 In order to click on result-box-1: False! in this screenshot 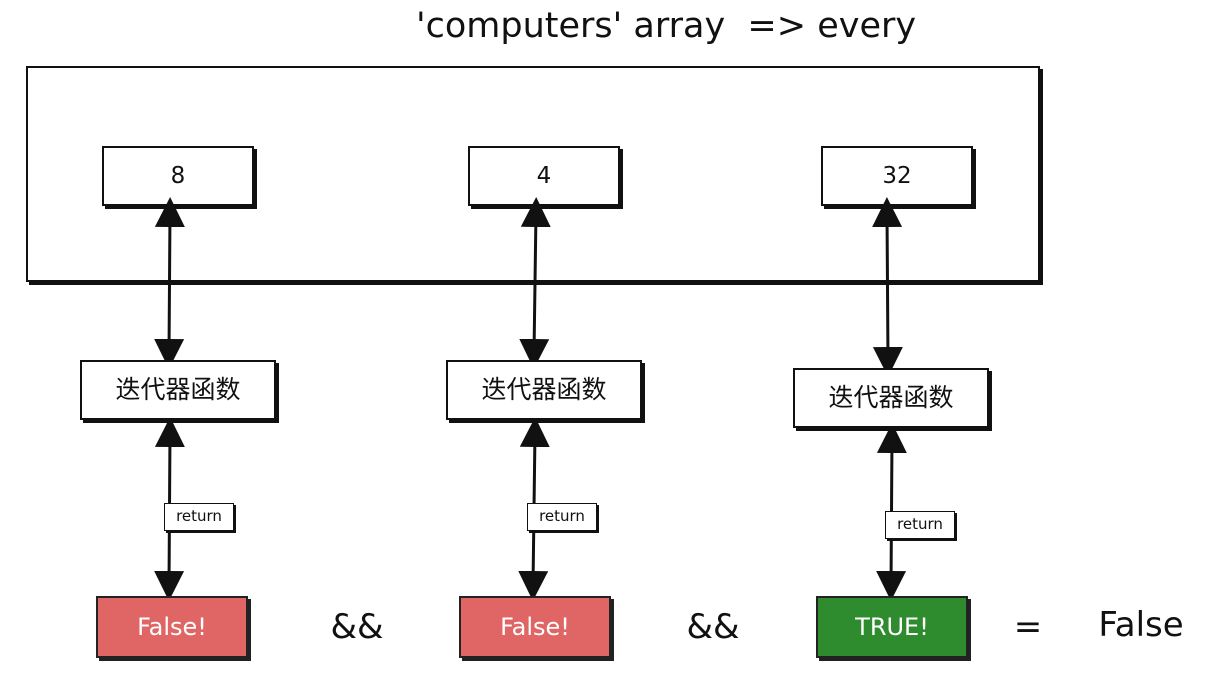, I will do `click(172, 627)`.